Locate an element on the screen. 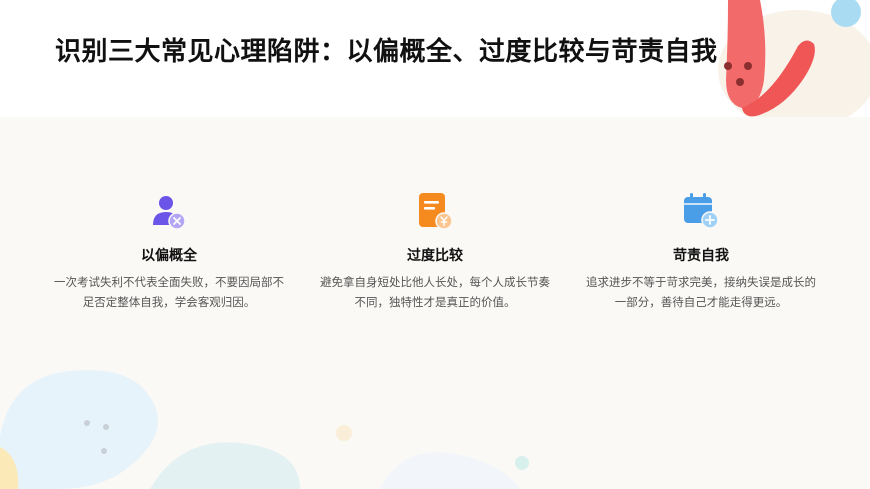  card-description: 追求进步不等于苛求完美，接纳失误是成长的一部分，善待自己才能走得更远。 is located at coordinates (701, 293).